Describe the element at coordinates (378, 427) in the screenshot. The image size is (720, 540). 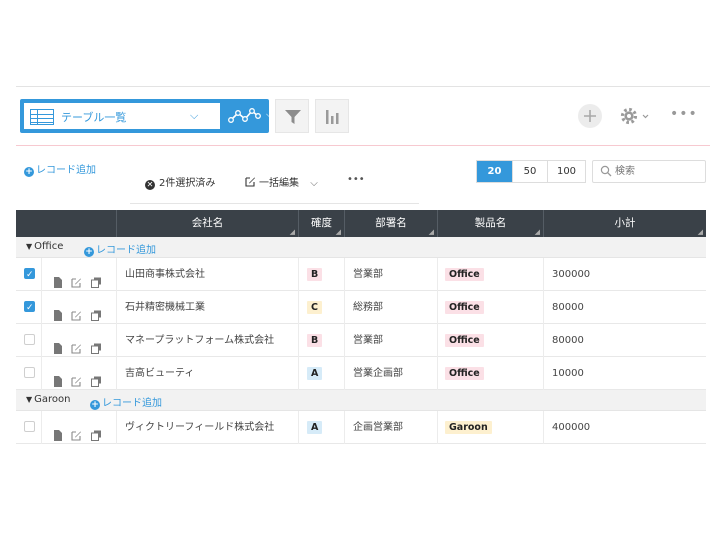
I see `dept-cell-text: 企画営業部` at that location.